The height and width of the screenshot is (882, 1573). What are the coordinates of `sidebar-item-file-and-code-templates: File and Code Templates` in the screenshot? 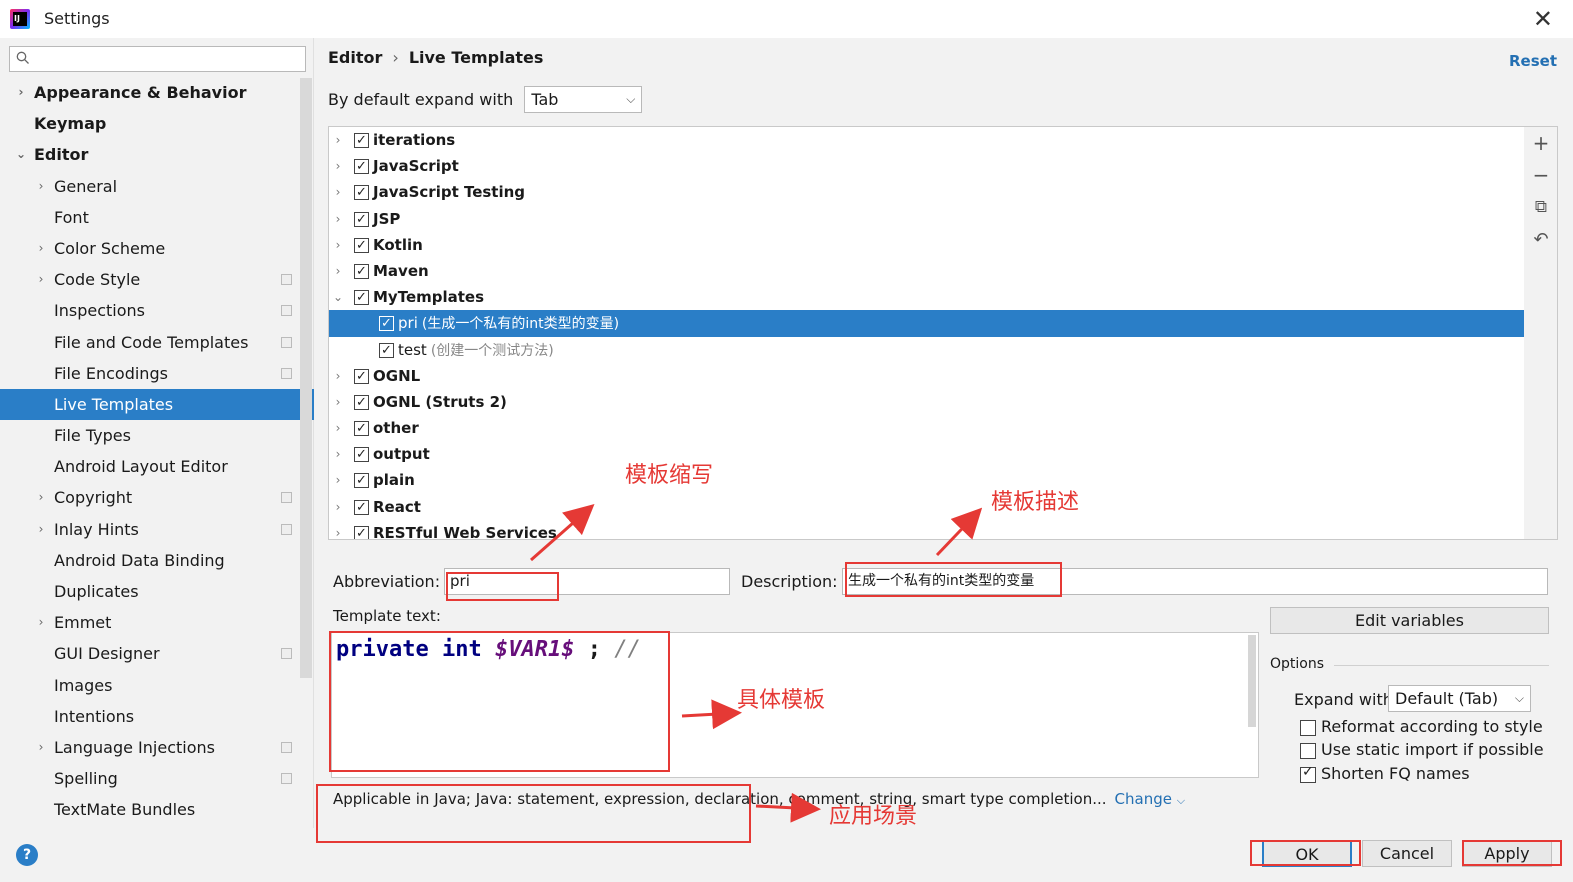 It's located at (150, 342).